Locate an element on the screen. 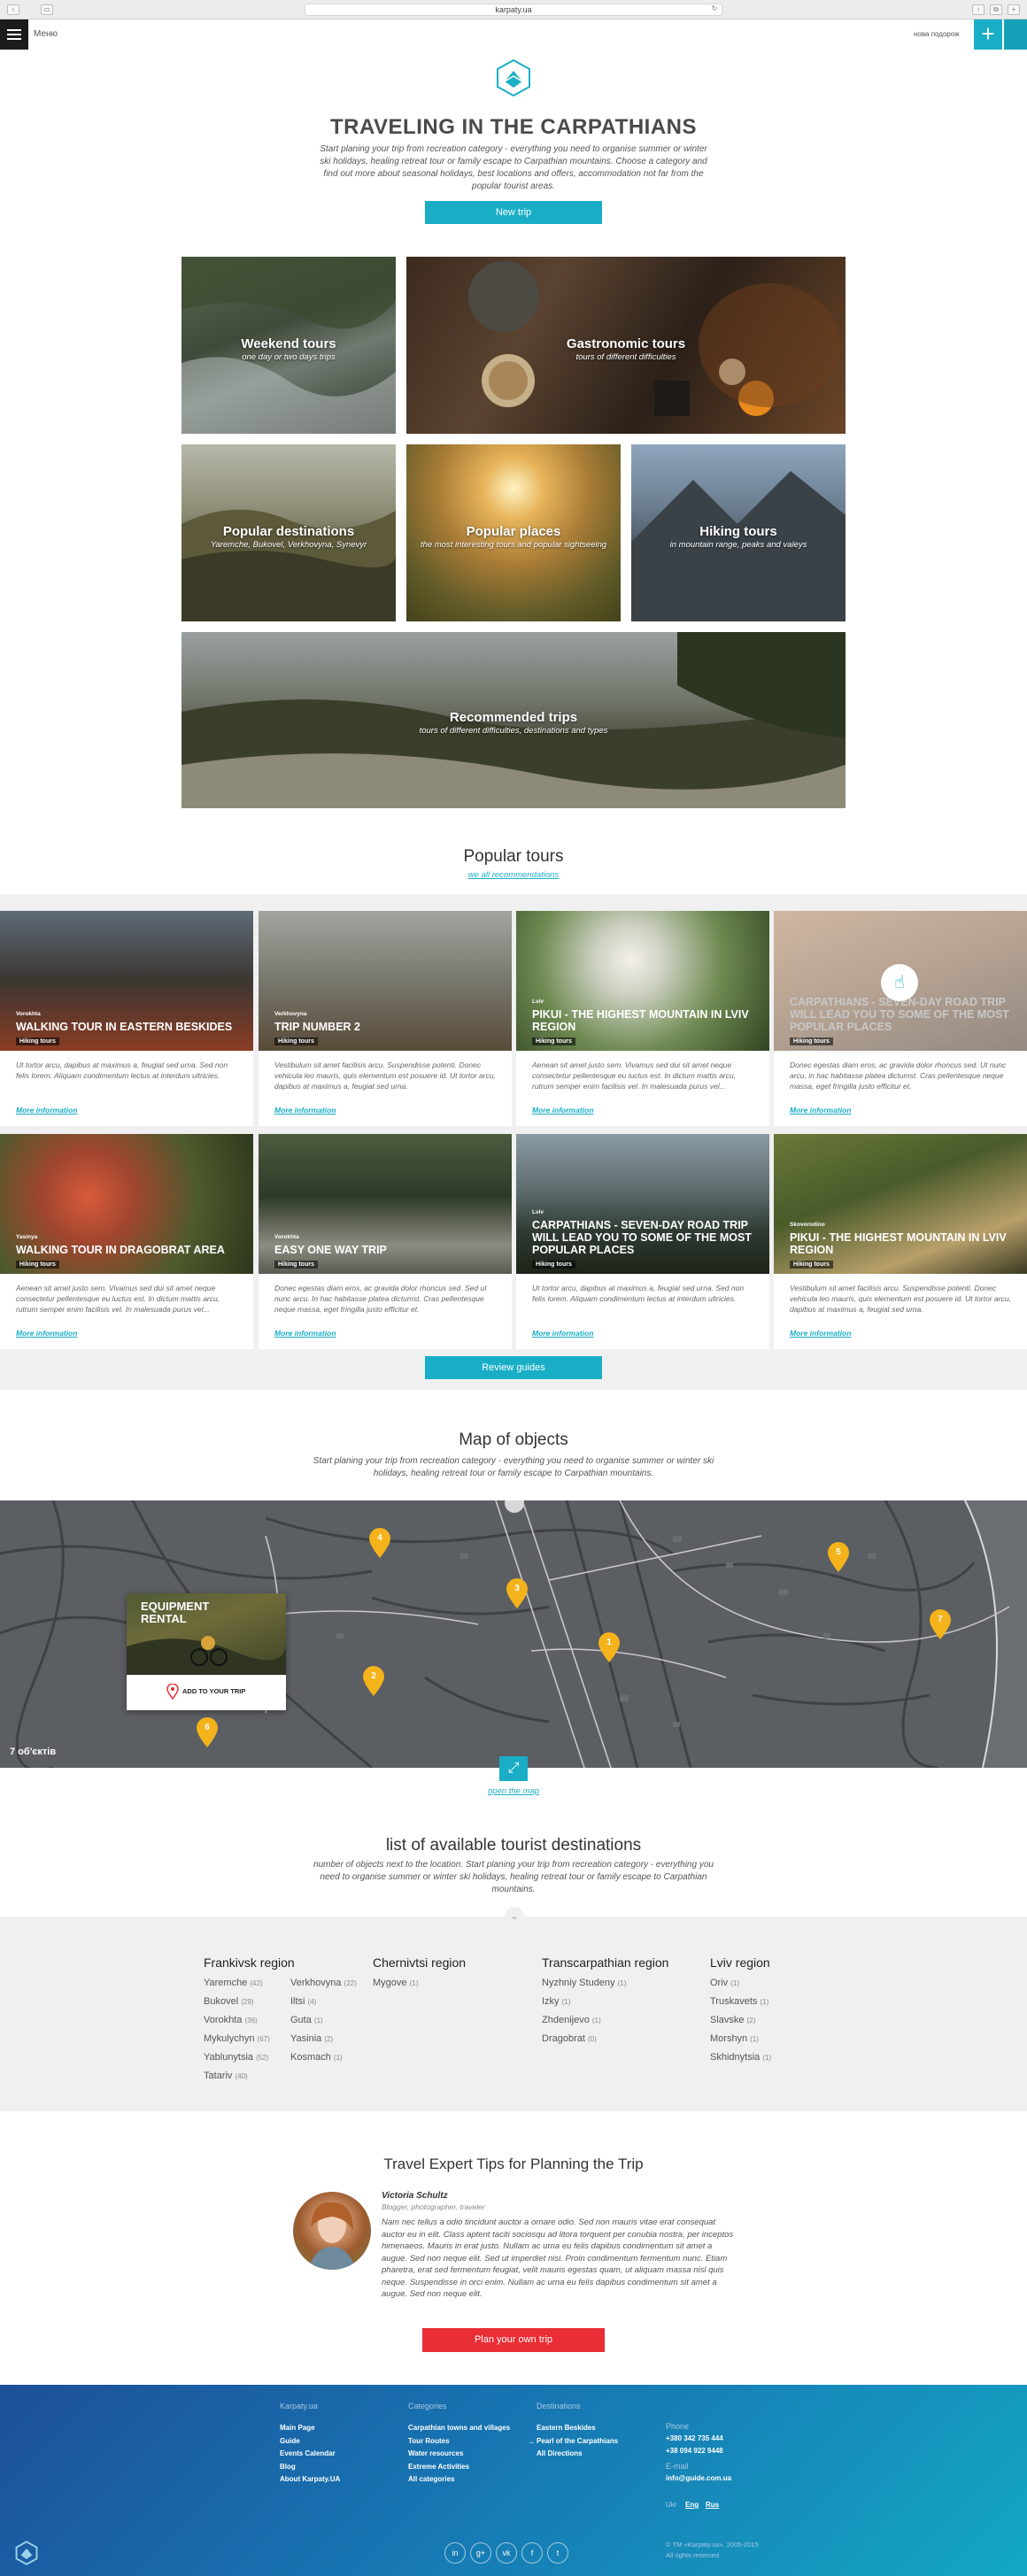 This screenshot has width=1027, height=2576. new-trip-button: New trip is located at coordinates (513, 212).